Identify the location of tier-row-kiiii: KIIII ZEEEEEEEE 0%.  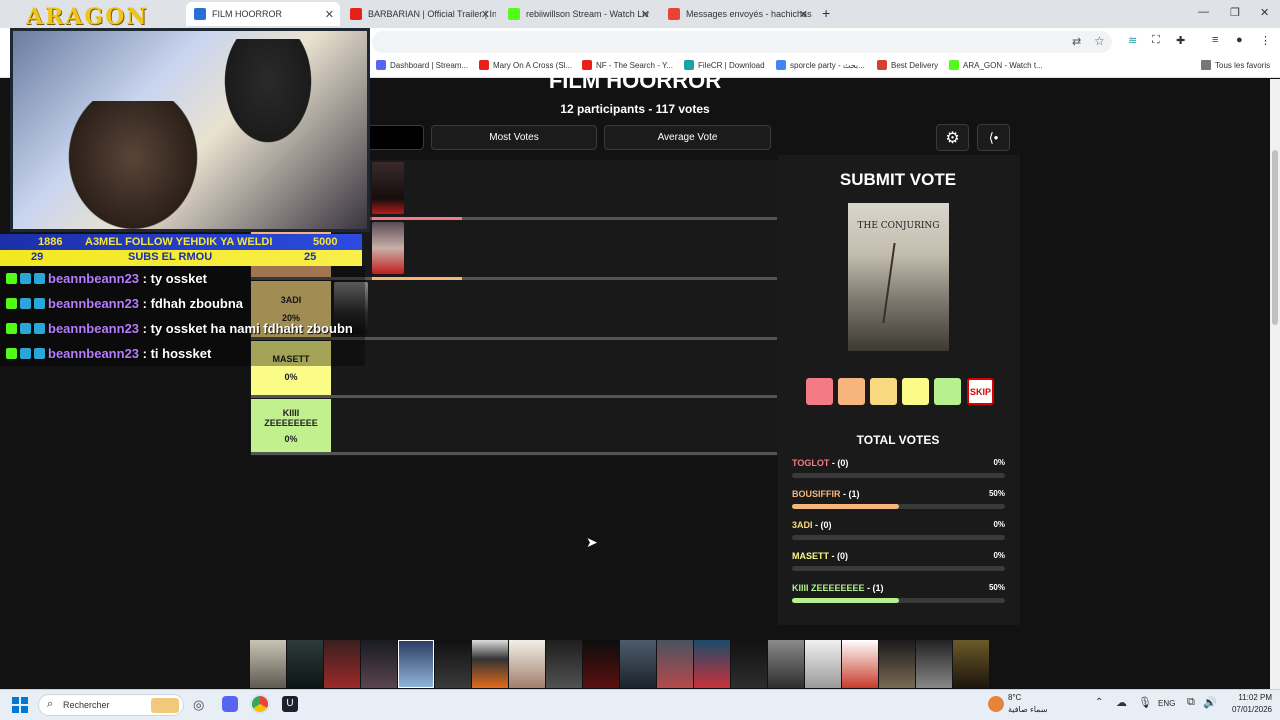
(291, 425).